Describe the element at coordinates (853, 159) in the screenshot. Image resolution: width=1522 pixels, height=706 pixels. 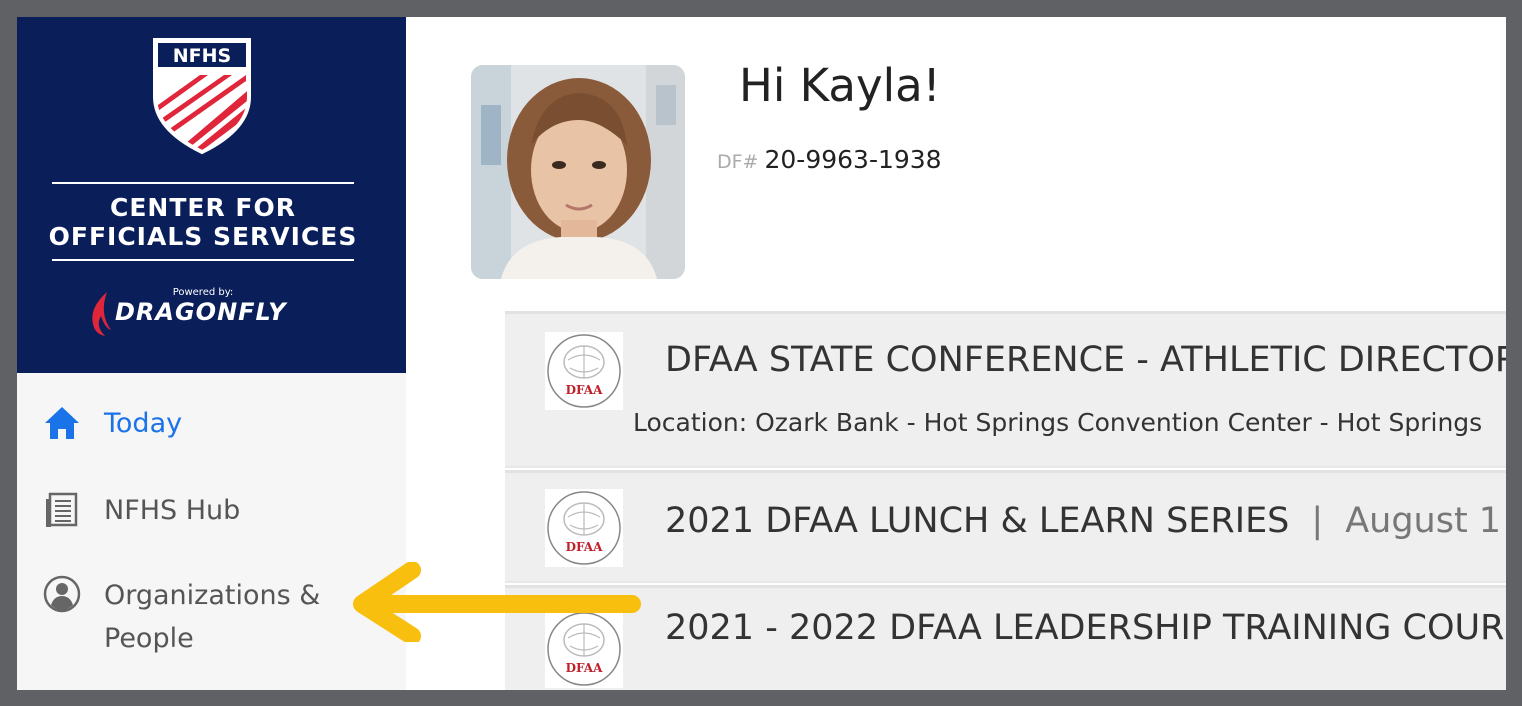
I see `df-number: 20-9963-1938` at that location.